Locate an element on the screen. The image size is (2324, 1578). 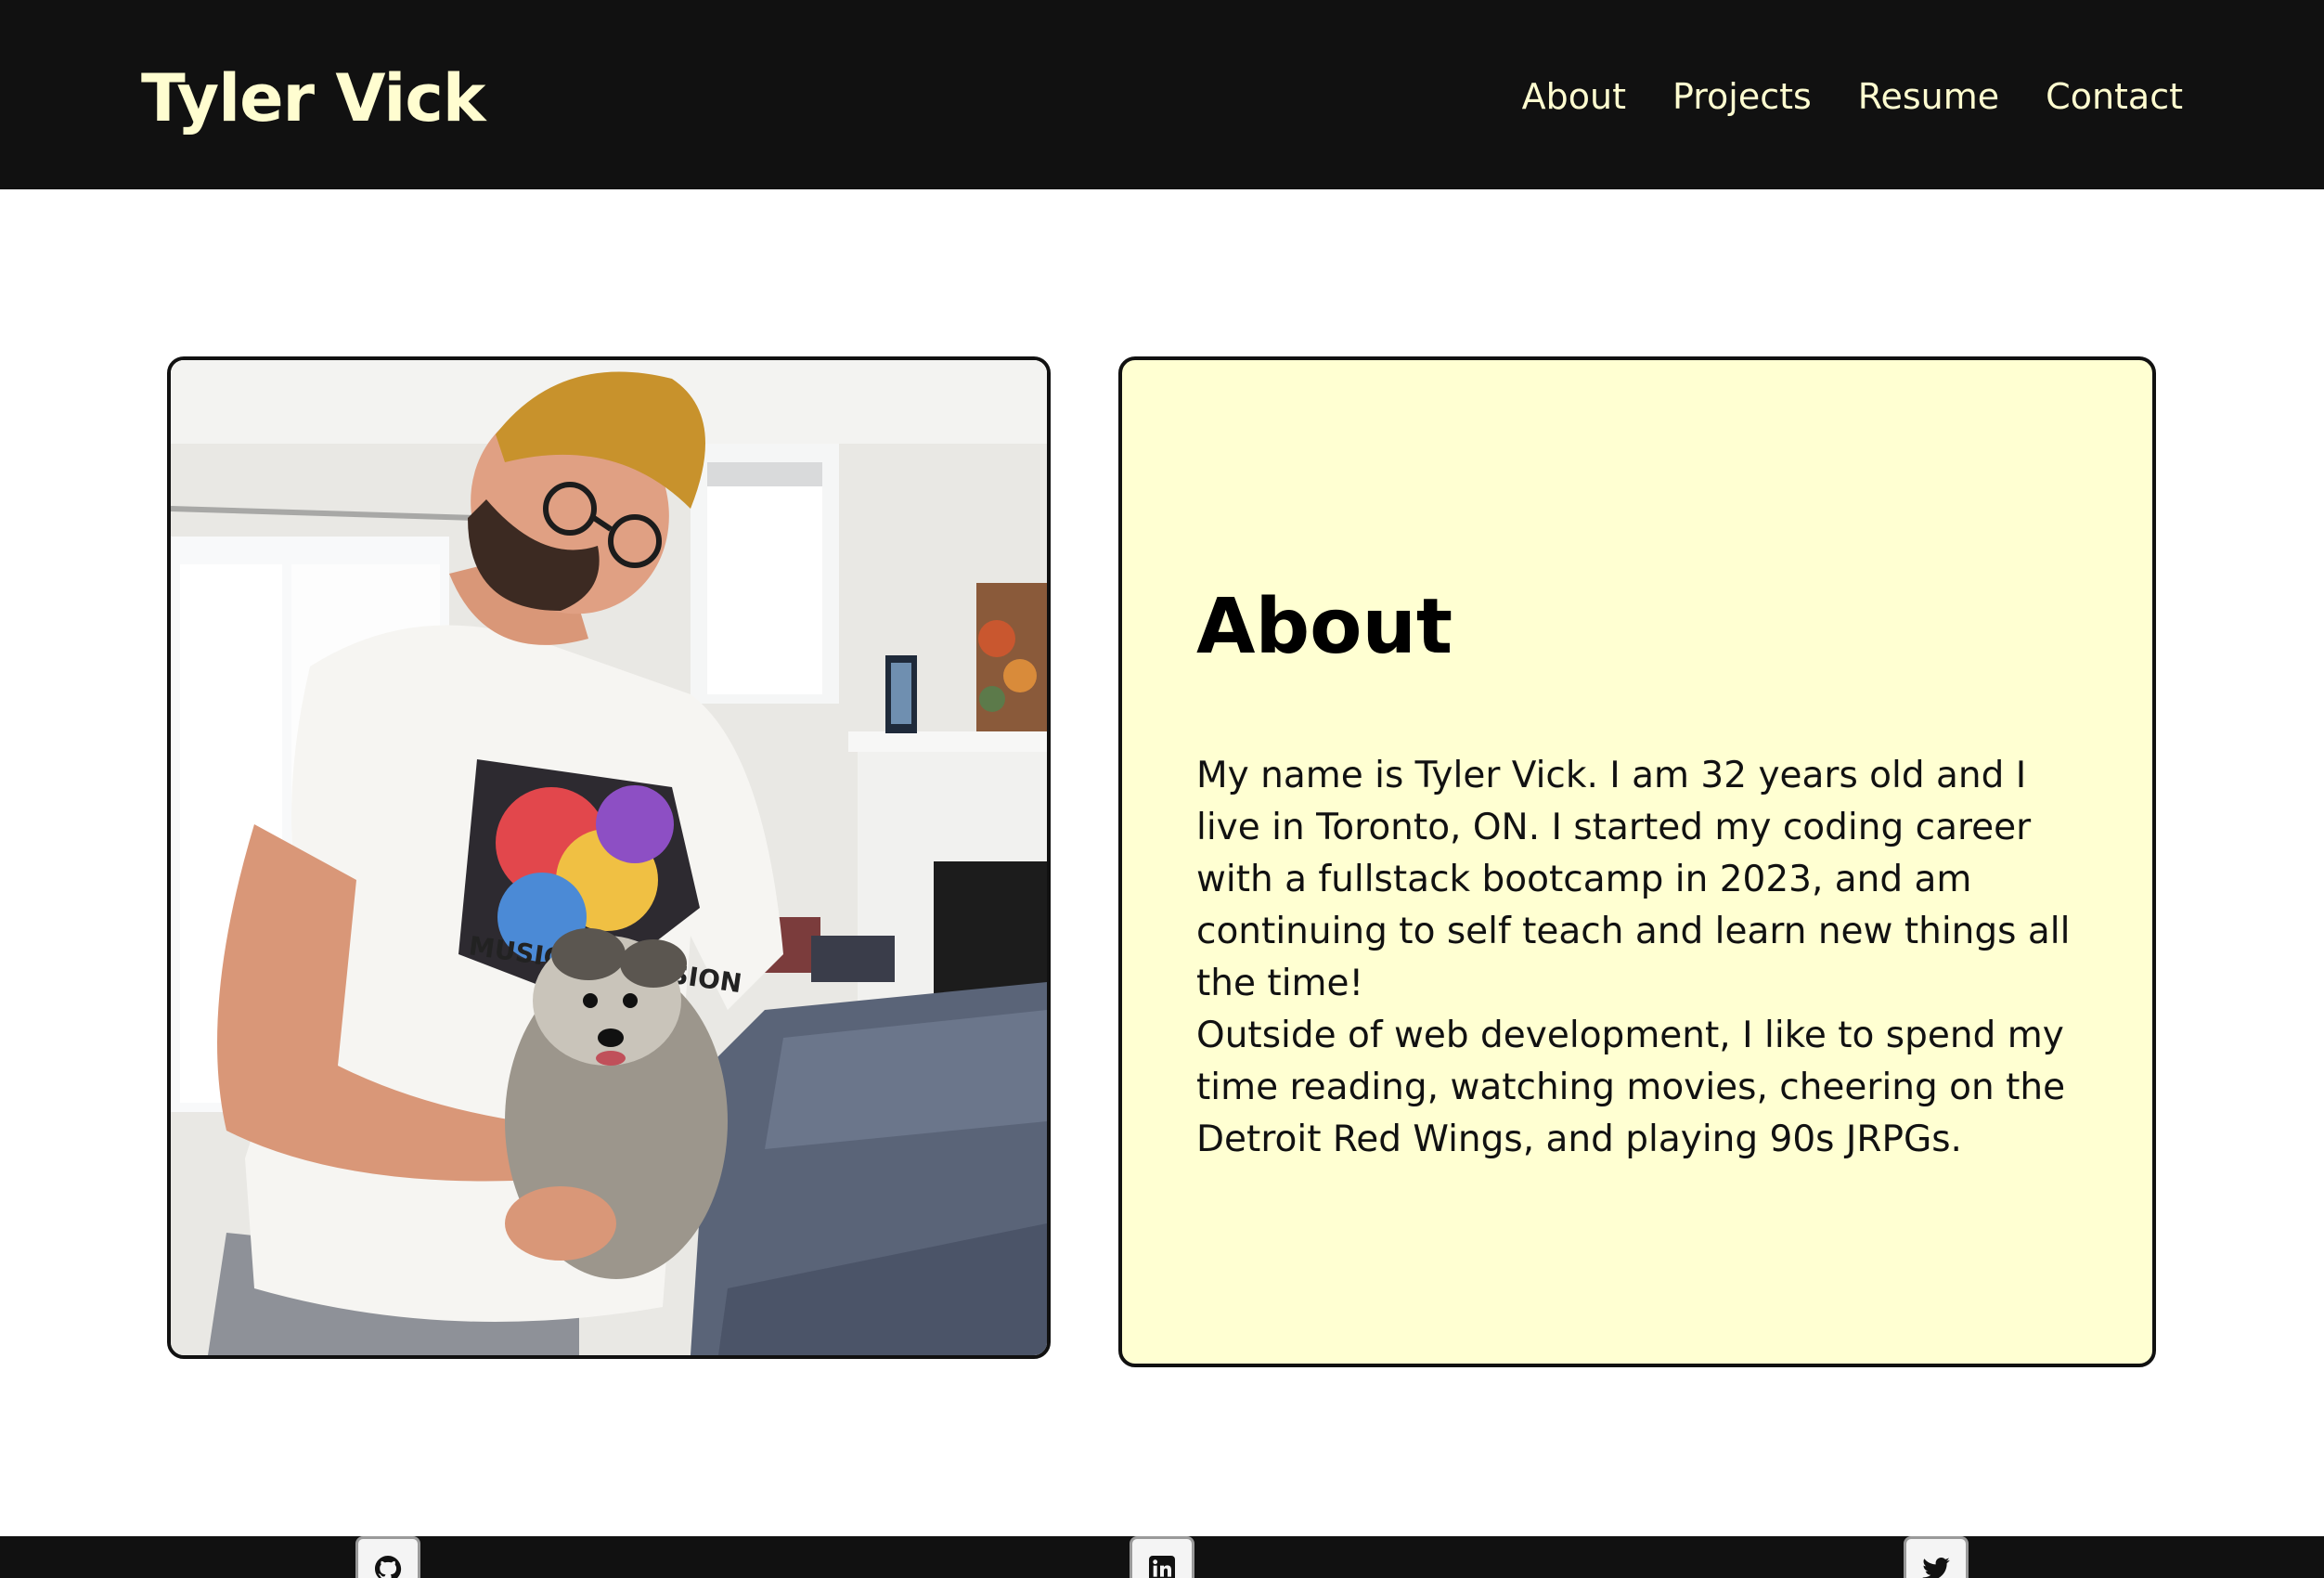
github-icon is located at coordinates (389, 1567).